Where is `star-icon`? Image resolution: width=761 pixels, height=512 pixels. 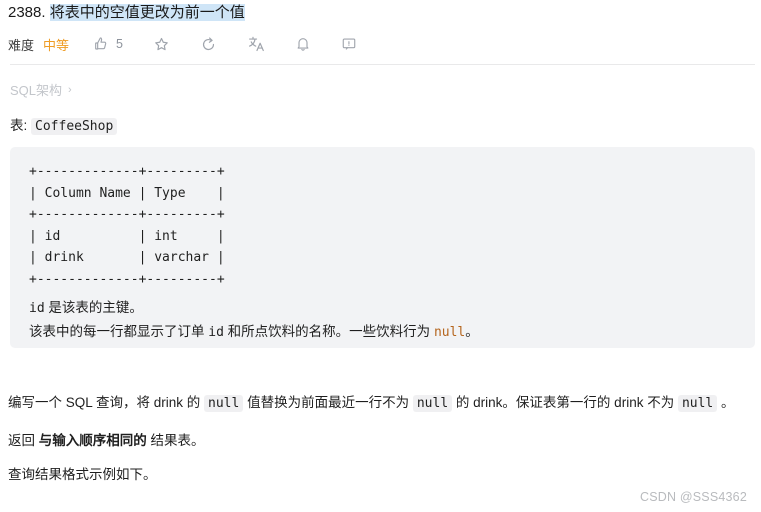
star-icon is located at coordinates (161, 44).